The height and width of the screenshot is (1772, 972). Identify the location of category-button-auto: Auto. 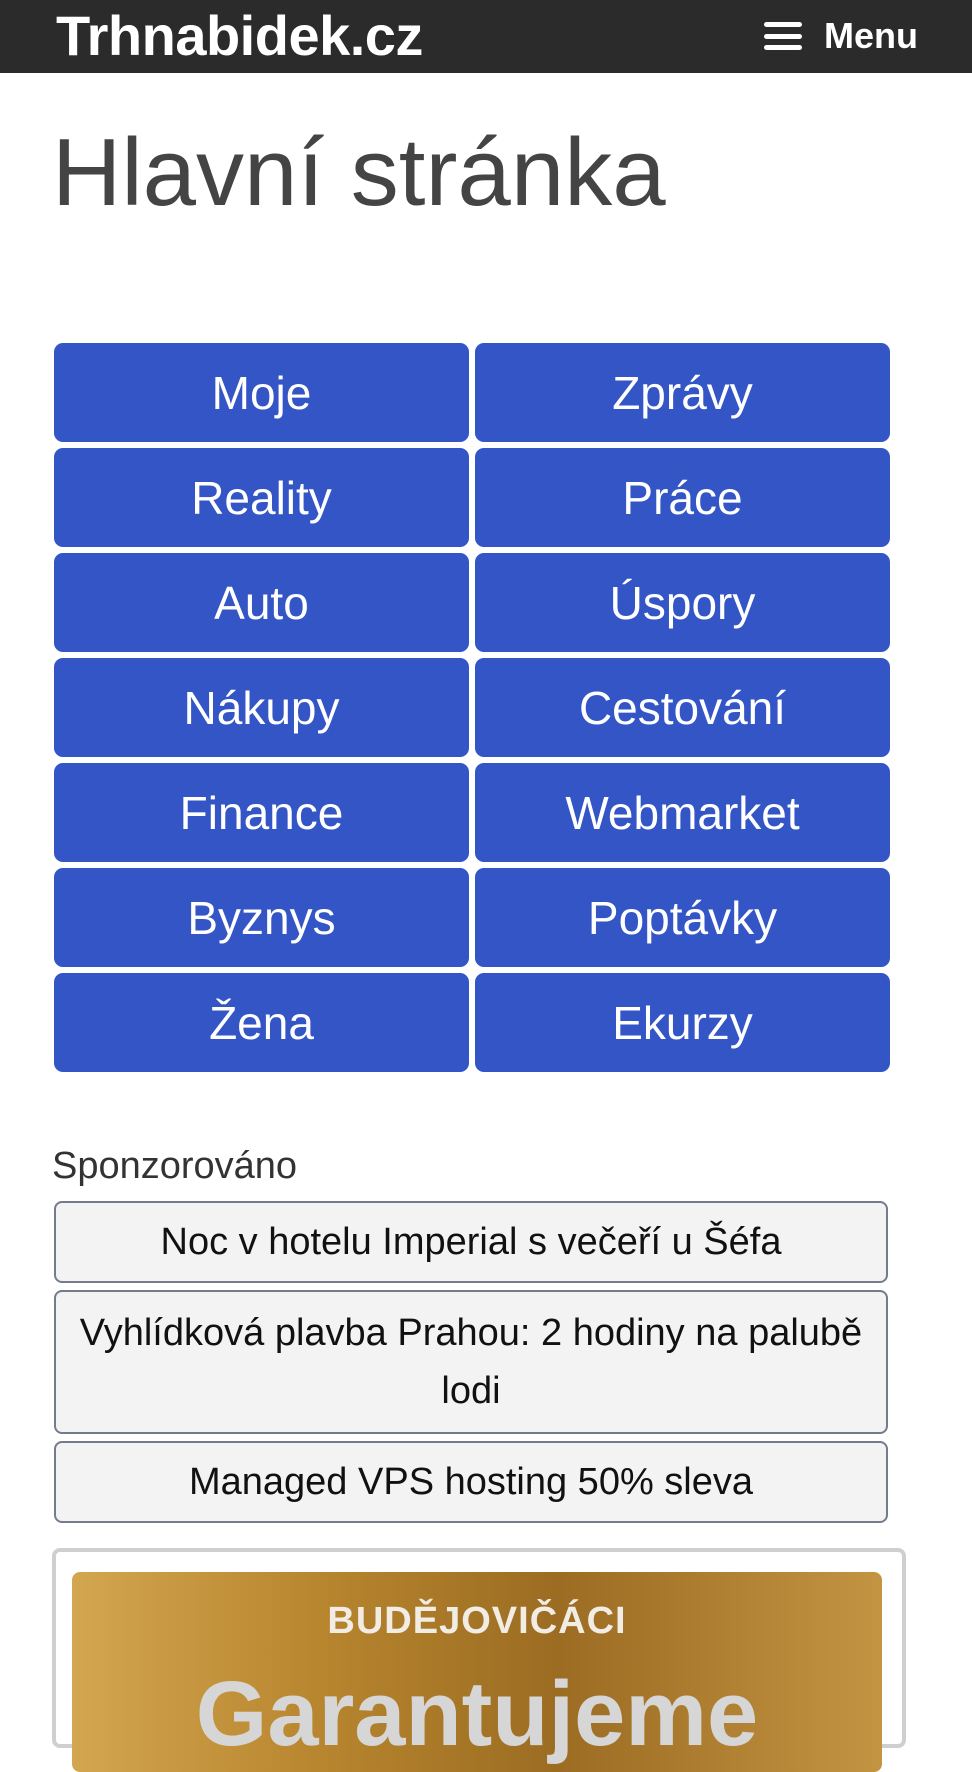
(261, 602).